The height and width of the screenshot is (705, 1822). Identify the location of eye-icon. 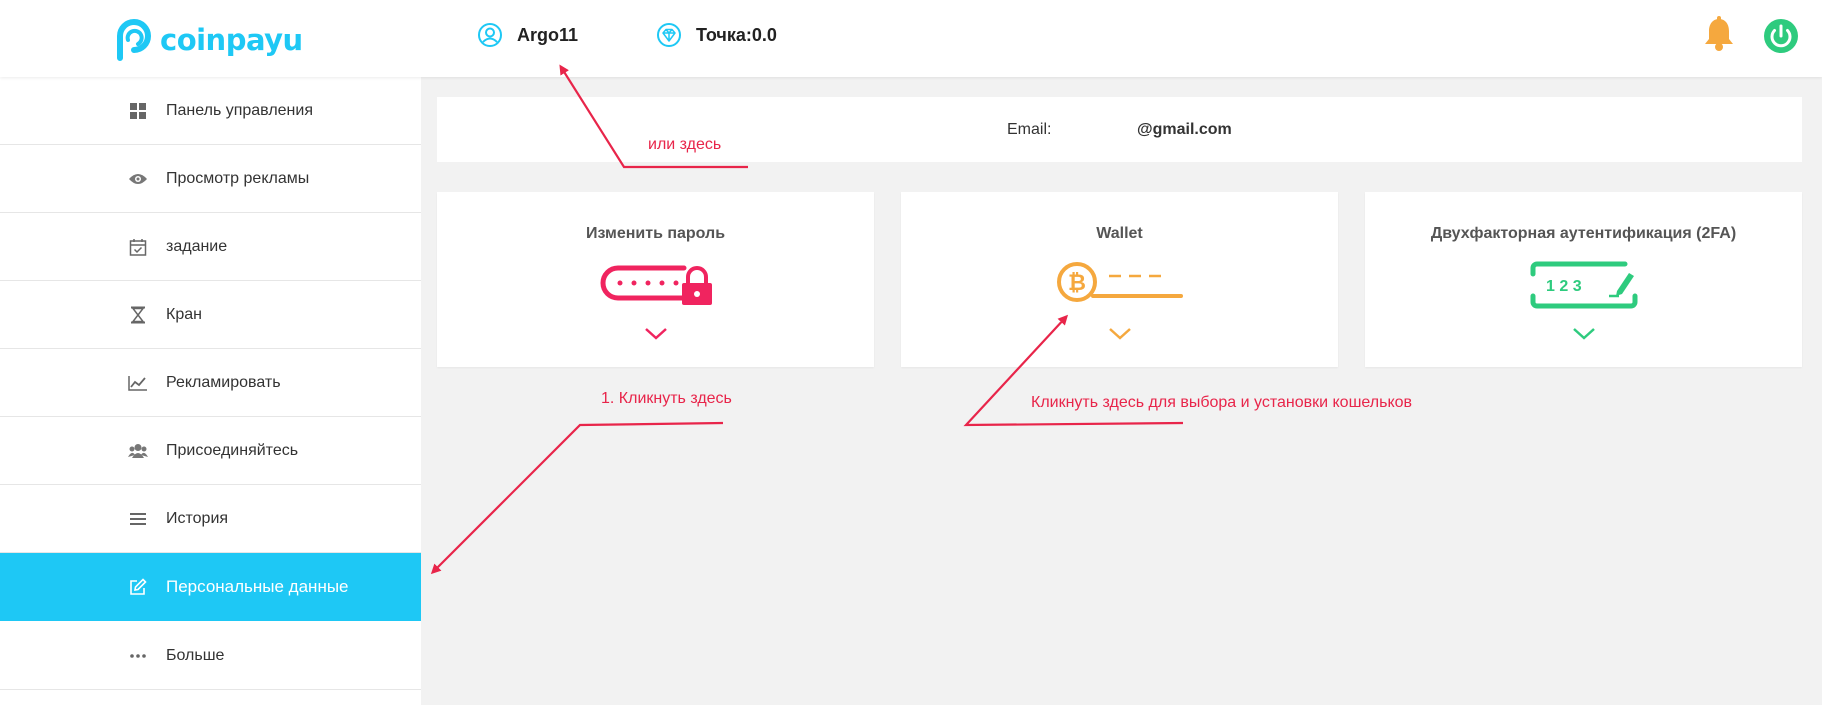
(138, 179).